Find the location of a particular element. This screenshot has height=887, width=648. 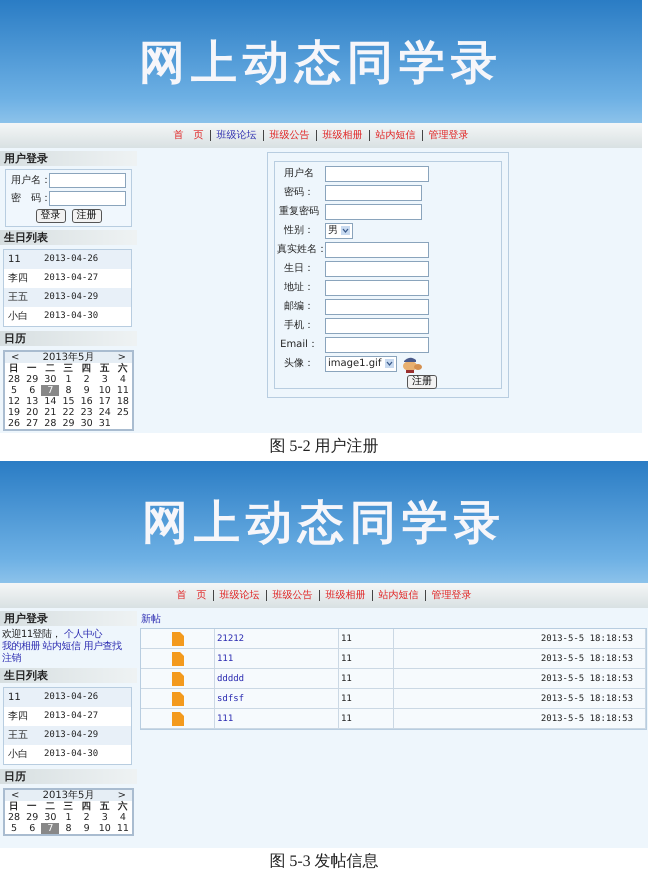

calendar-day: 26 is located at coordinates (14, 423).